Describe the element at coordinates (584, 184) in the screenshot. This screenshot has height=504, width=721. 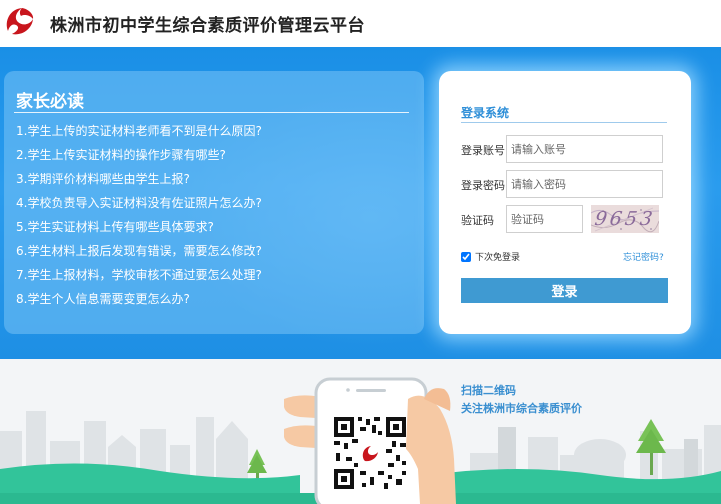
I see `password-input` at that location.